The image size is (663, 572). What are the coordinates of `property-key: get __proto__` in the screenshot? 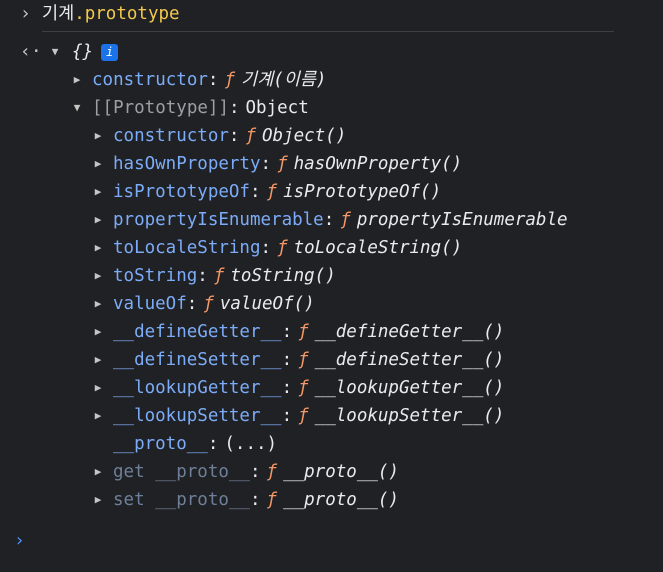 It's located at (181, 472).